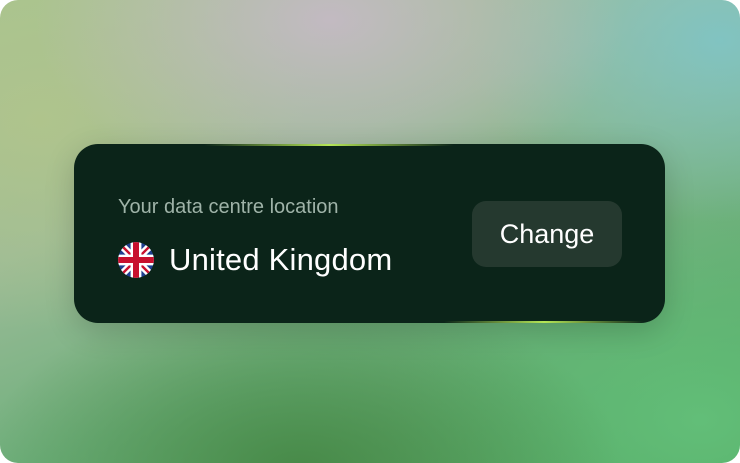 The image size is (740, 463). Describe the element at coordinates (281, 259) in the screenshot. I see `country-name: United Kingdom` at that location.